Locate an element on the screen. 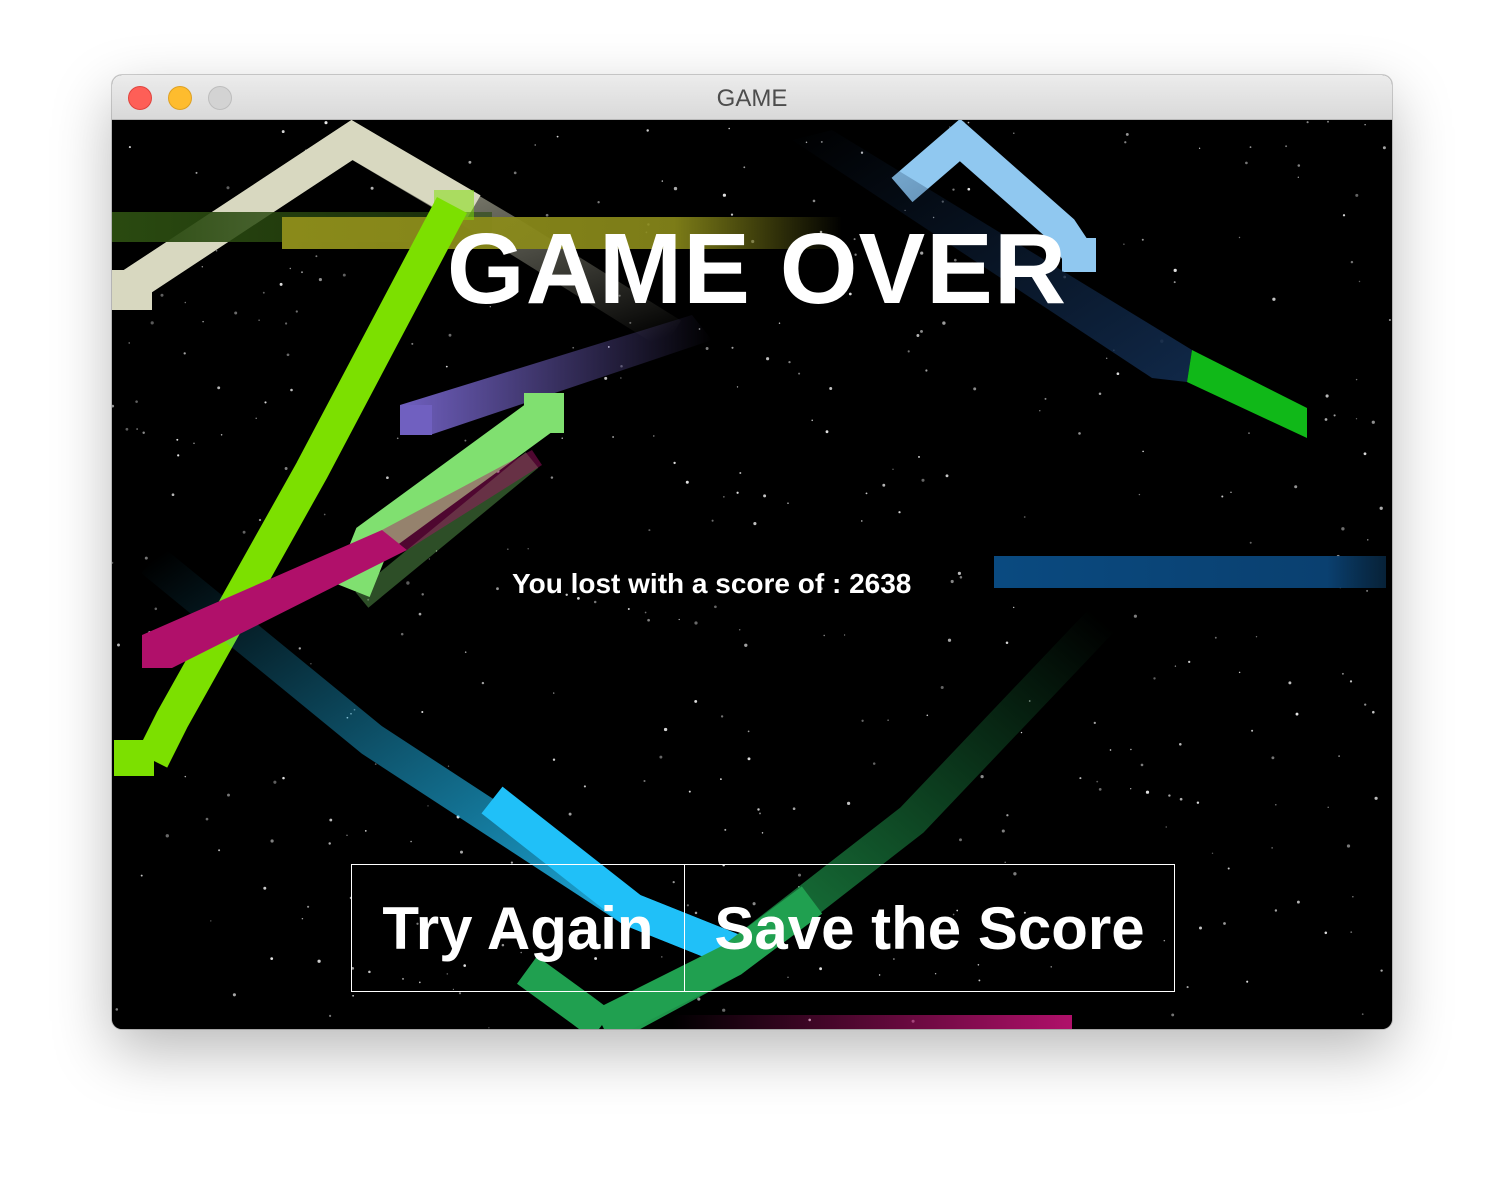  snake-green is located at coordinates (1247, 394).